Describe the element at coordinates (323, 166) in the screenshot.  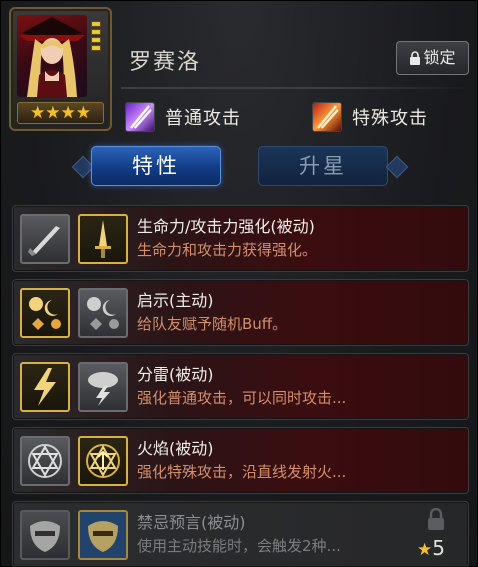
I see `tab-star-up: 升星` at that location.